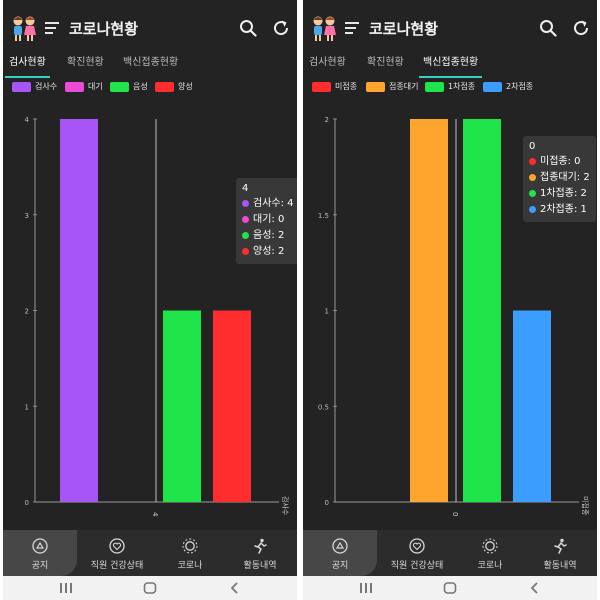 This screenshot has width=600, height=600. I want to click on chart-tooltip: 0 미접종: 0 접종대기: 2 1차접종: 2 2차접종: 1, so click(559, 179).